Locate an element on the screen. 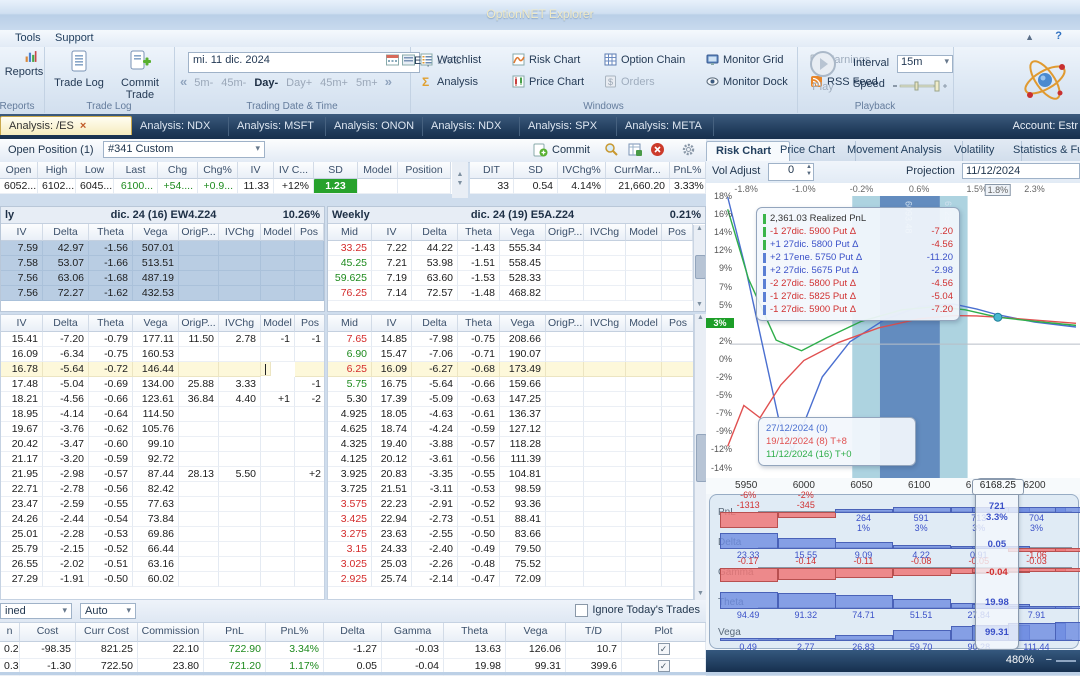  cell: 3.33% is located at coordinates (688, 186).